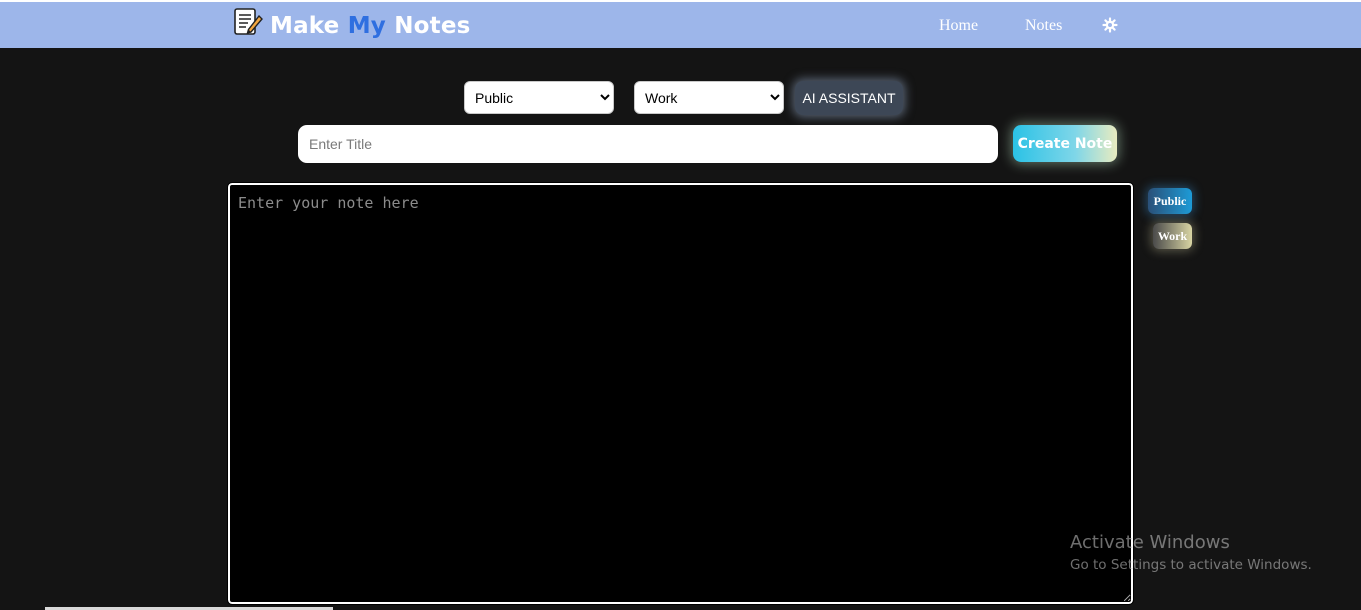 The image size is (1361, 610). What do you see at coordinates (305, 26) in the screenshot?
I see `brand-word-make: Make` at bounding box center [305, 26].